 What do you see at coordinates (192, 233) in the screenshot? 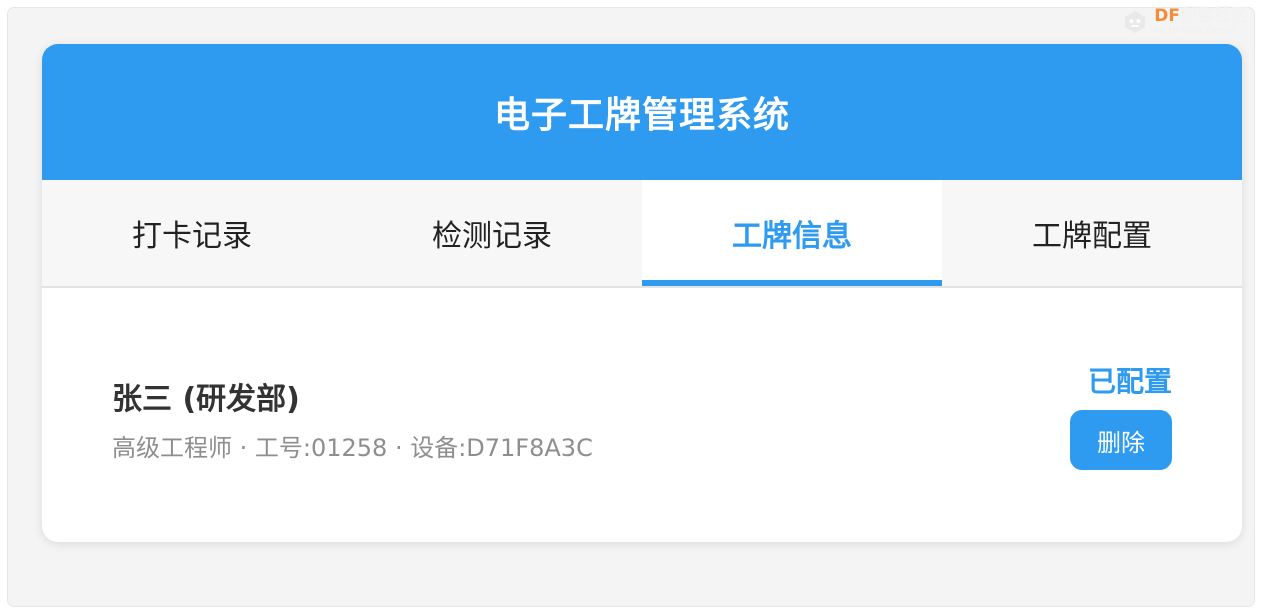
I see `tab-checkin-records: 打卡记录` at bounding box center [192, 233].